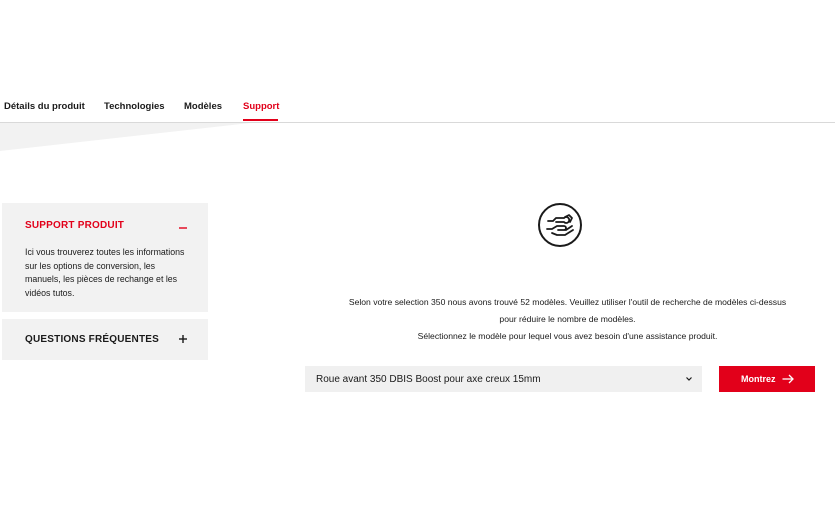  Describe the element at coordinates (125, 137) in the screenshot. I see `decorative-wedge` at that location.